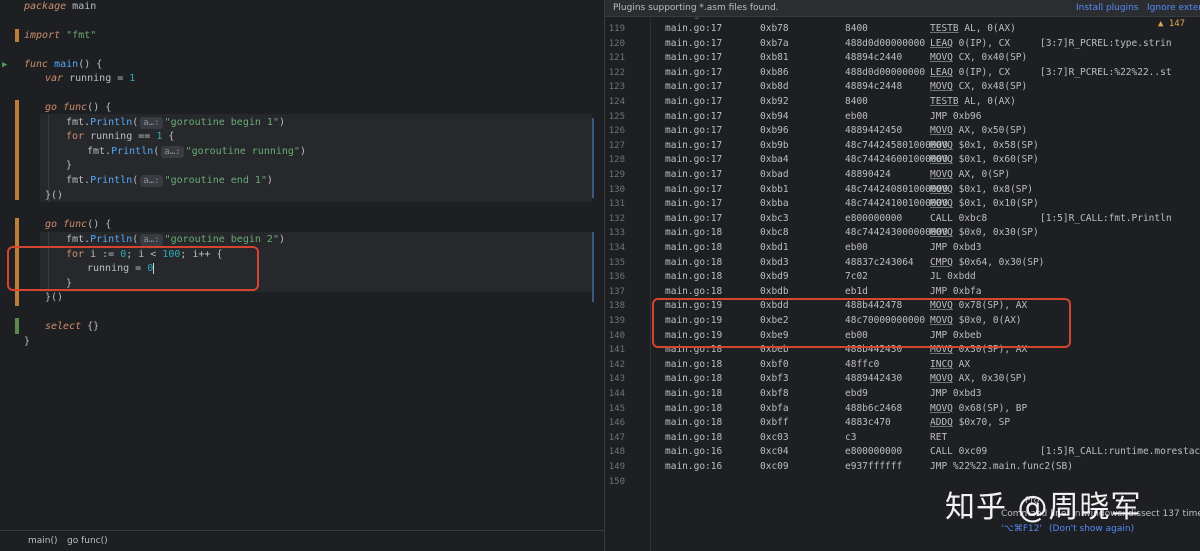 This screenshot has height=551, width=1200. What do you see at coordinates (616, 335) in the screenshot?
I see `asm-line-number: 140` at bounding box center [616, 335].